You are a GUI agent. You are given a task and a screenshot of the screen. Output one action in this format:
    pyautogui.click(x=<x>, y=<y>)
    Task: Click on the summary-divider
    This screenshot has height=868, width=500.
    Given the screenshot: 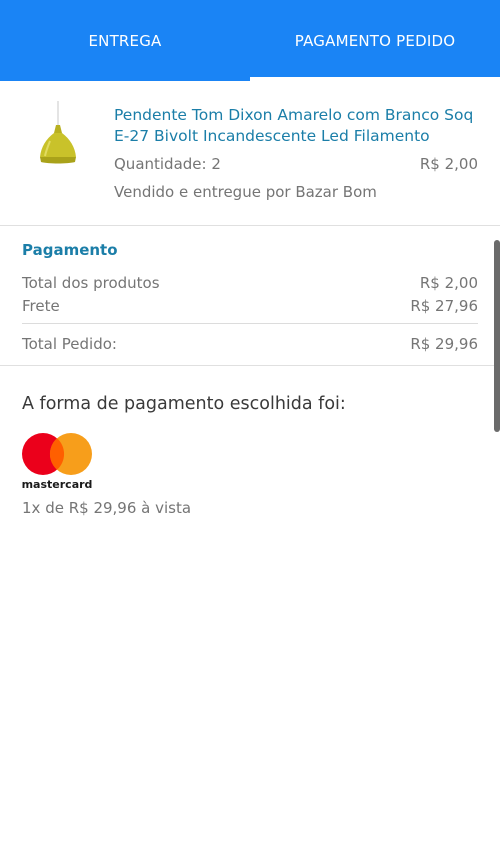 What is the action you would take?
    pyautogui.click(x=250, y=323)
    